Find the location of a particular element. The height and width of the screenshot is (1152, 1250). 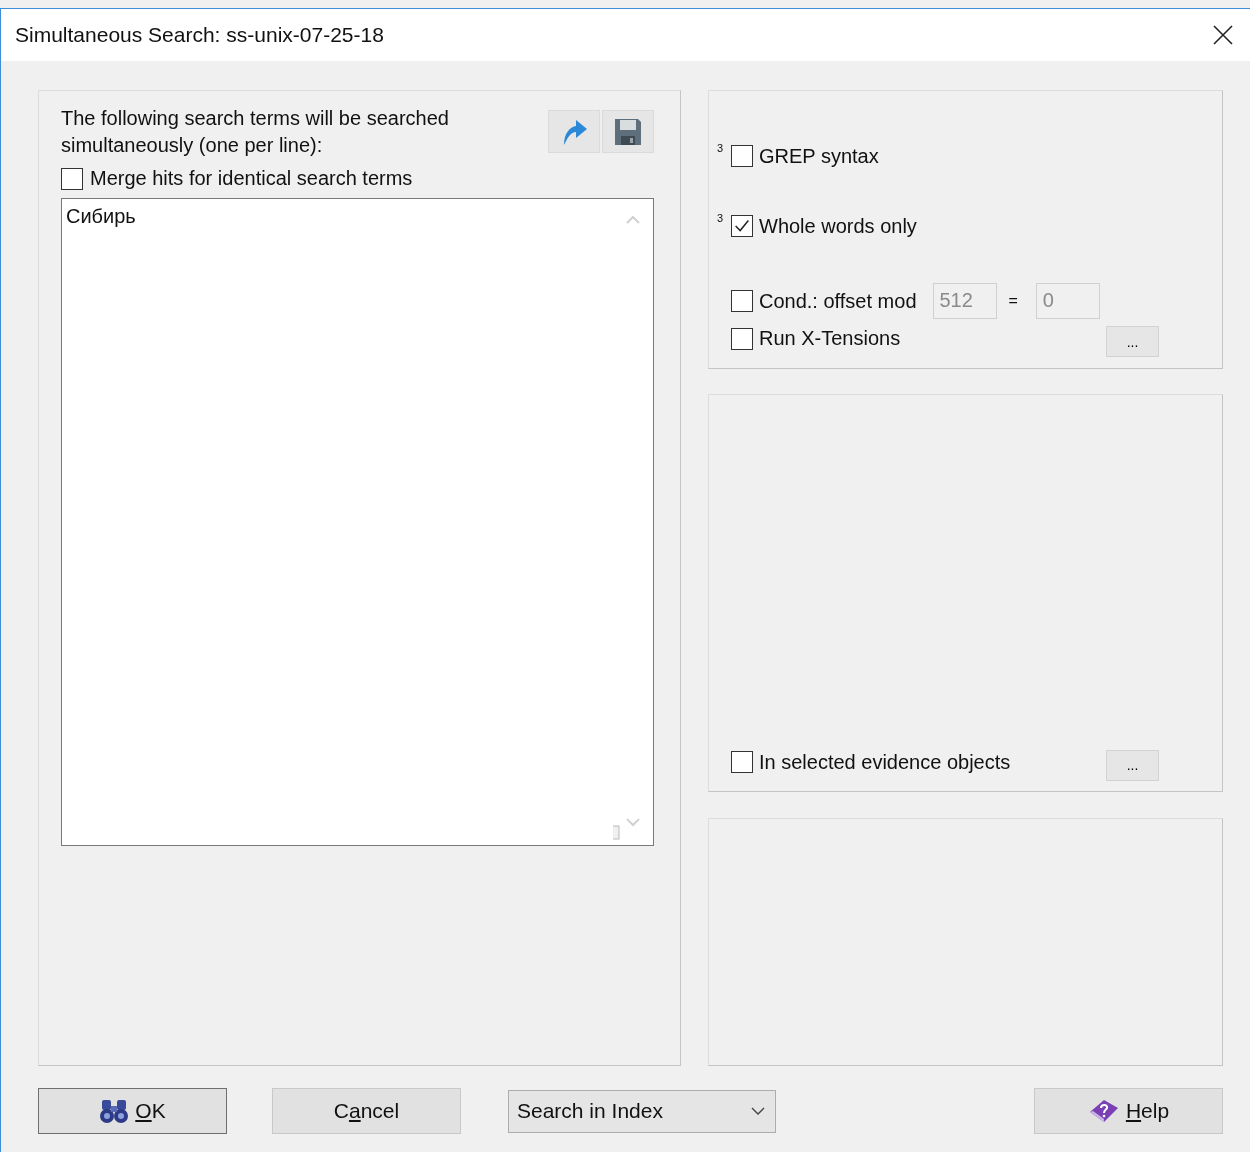

chevron-down-icon is located at coordinates (758, 1111).